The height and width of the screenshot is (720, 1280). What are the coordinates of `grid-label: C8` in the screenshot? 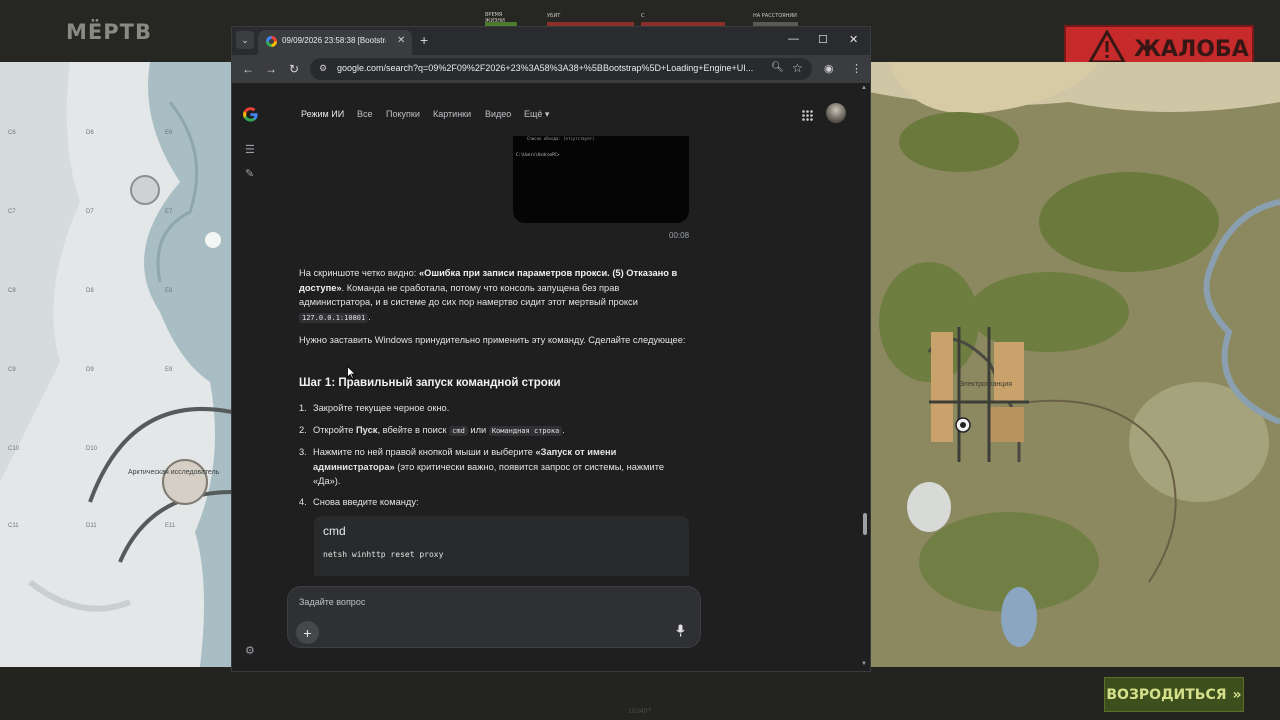 It's located at (12, 291).